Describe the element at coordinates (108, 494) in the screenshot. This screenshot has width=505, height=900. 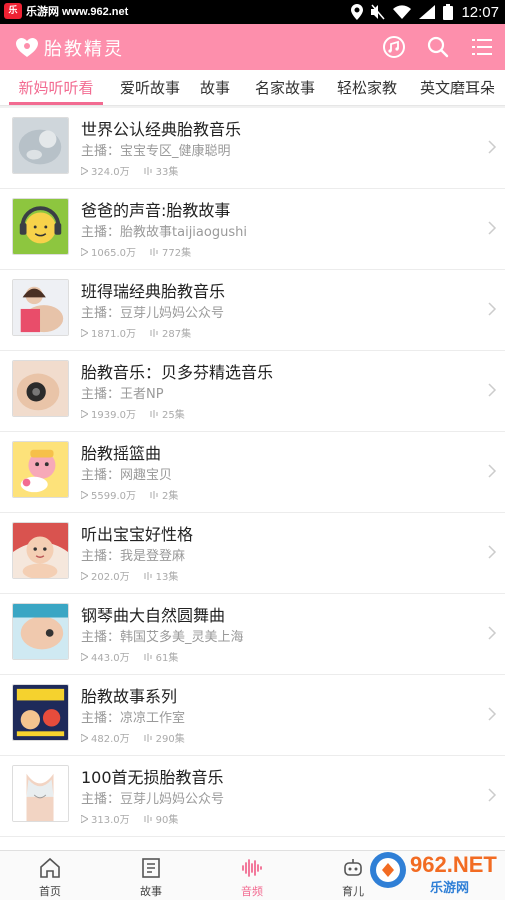
I see `play-count: 5599.0万` at that location.